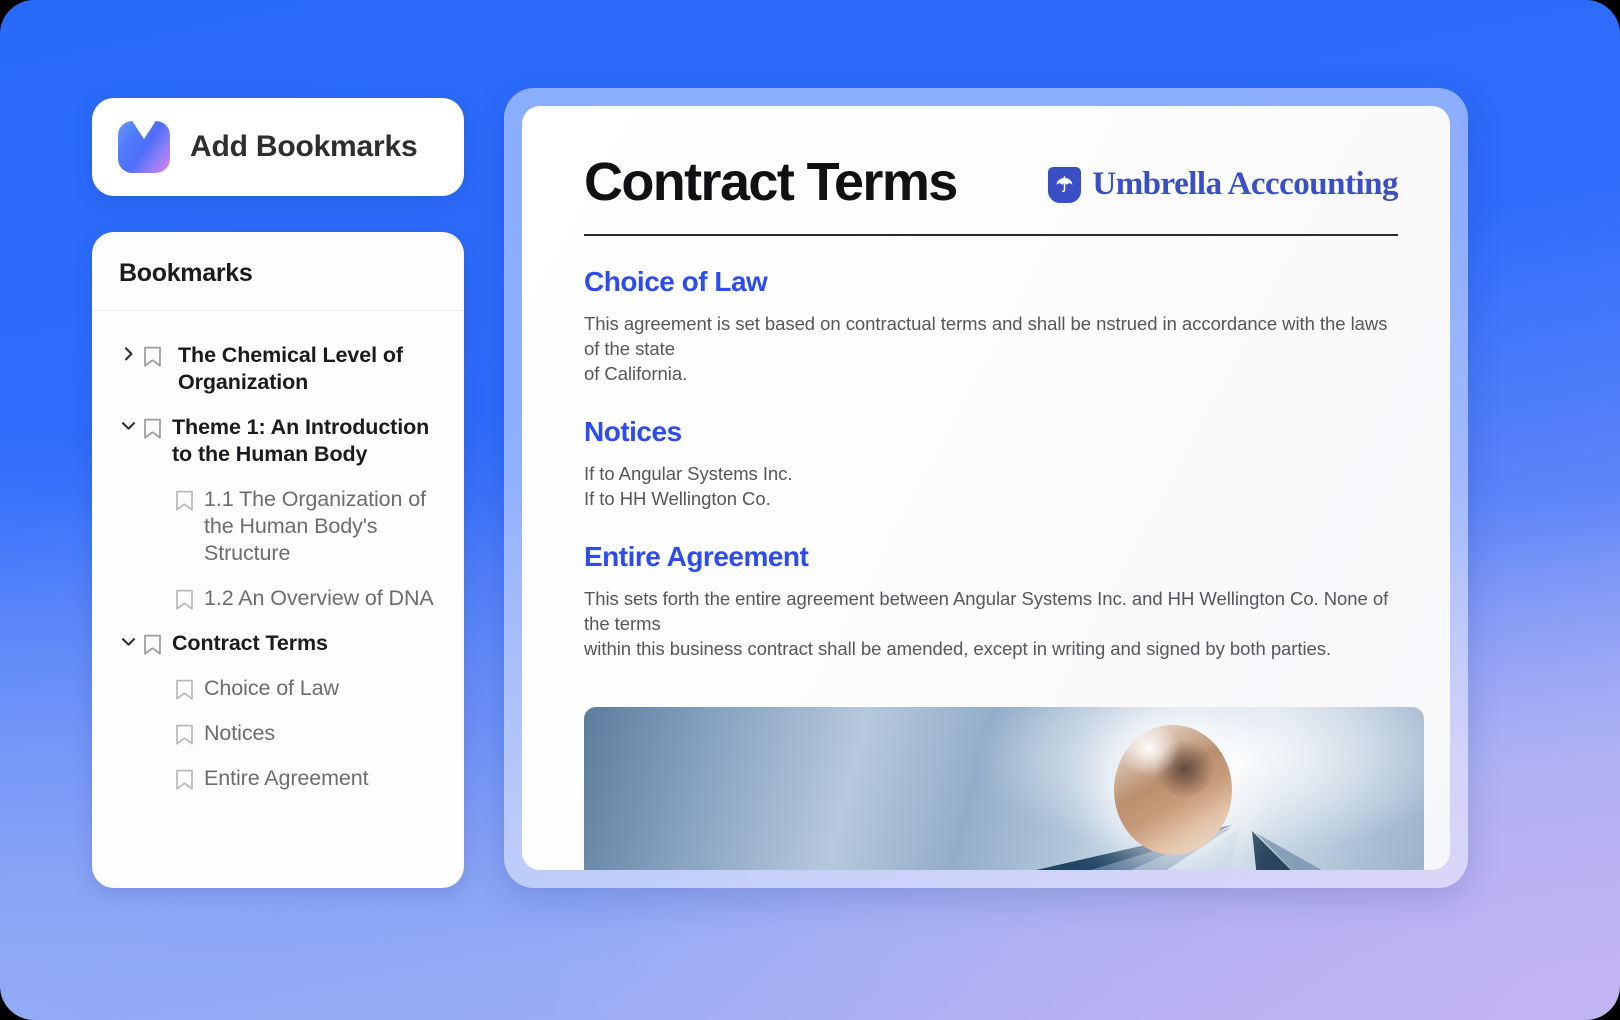  I want to click on add-bookmarks-label: Add Bookmarks, so click(304, 146).